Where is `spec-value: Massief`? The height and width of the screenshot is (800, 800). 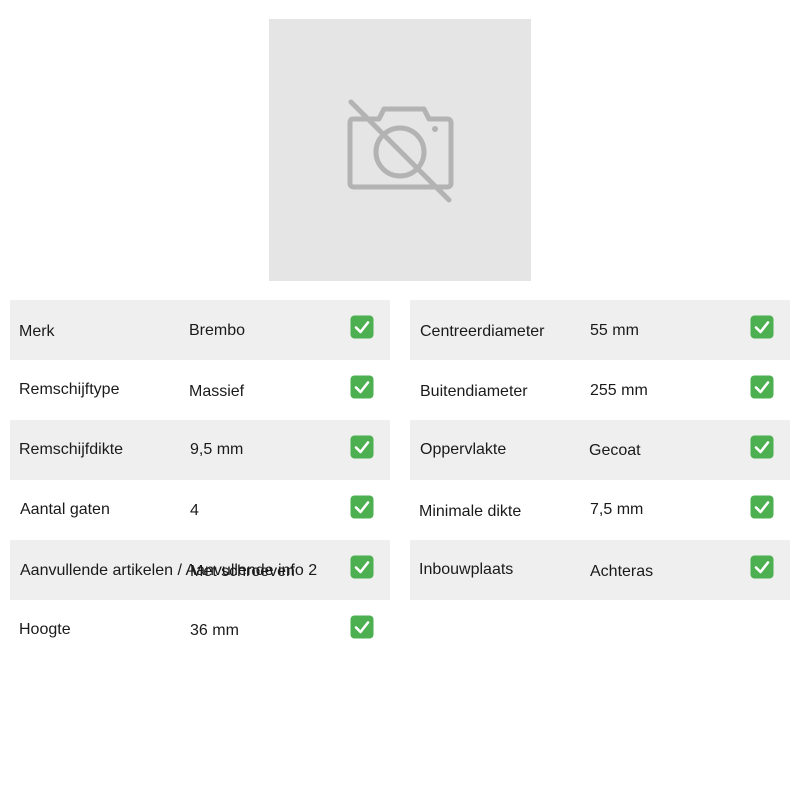
spec-value: Massief is located at coordinates (217, 391).